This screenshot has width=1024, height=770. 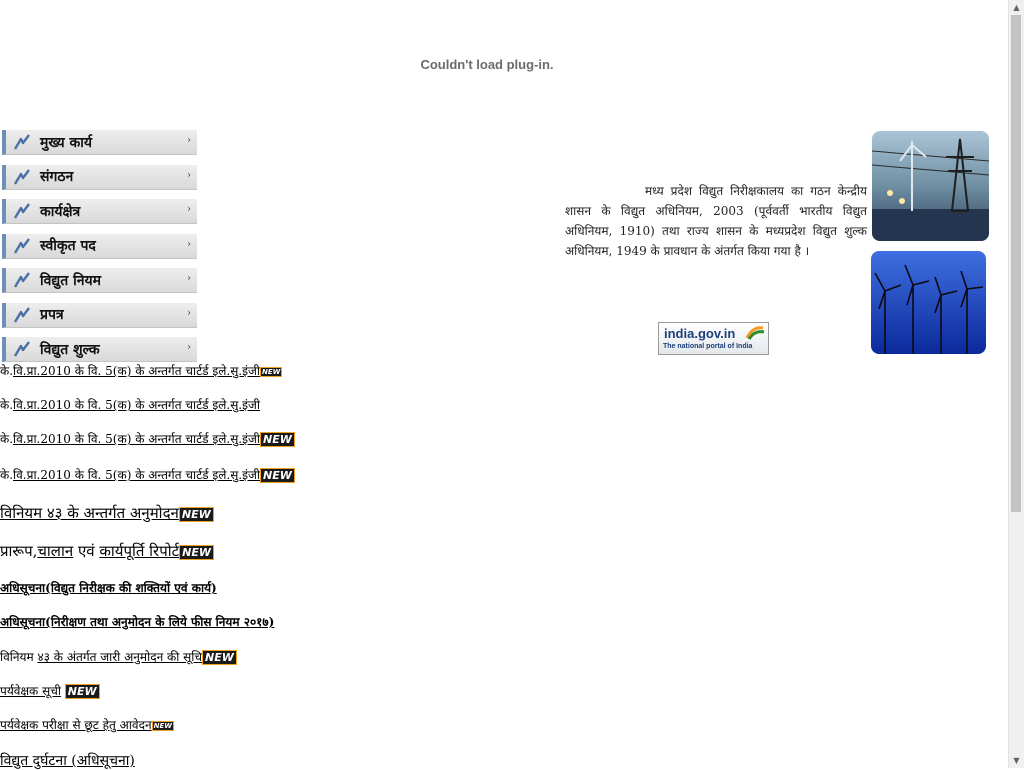 What do you see at coordinates (89, 513) in the screenshot?
I see `link-text: विनियम ४३ के अन्तर्गत अनुमोदन` at bounding box center [89, 513].